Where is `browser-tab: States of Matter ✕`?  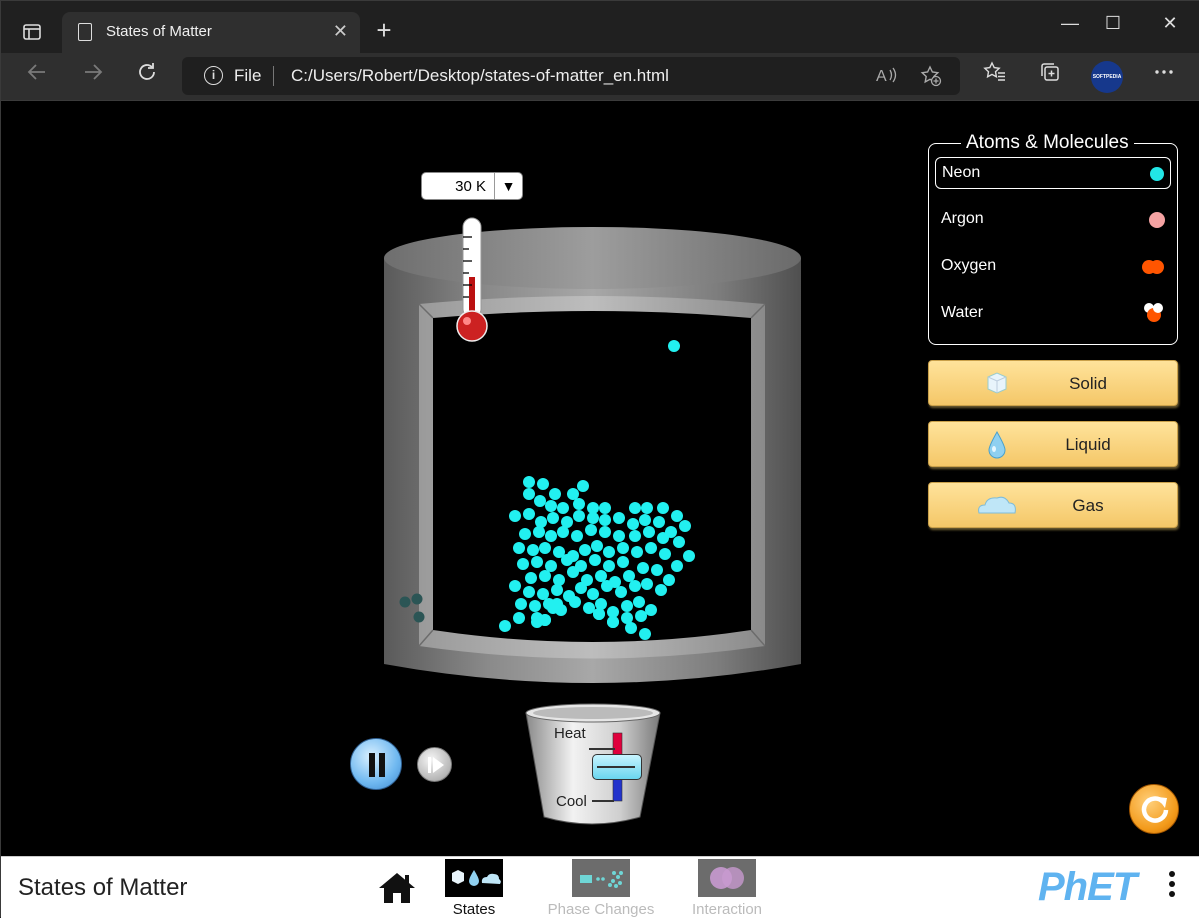
browser-tab: States of Matter ✕ is located at coordinates (211, 32).